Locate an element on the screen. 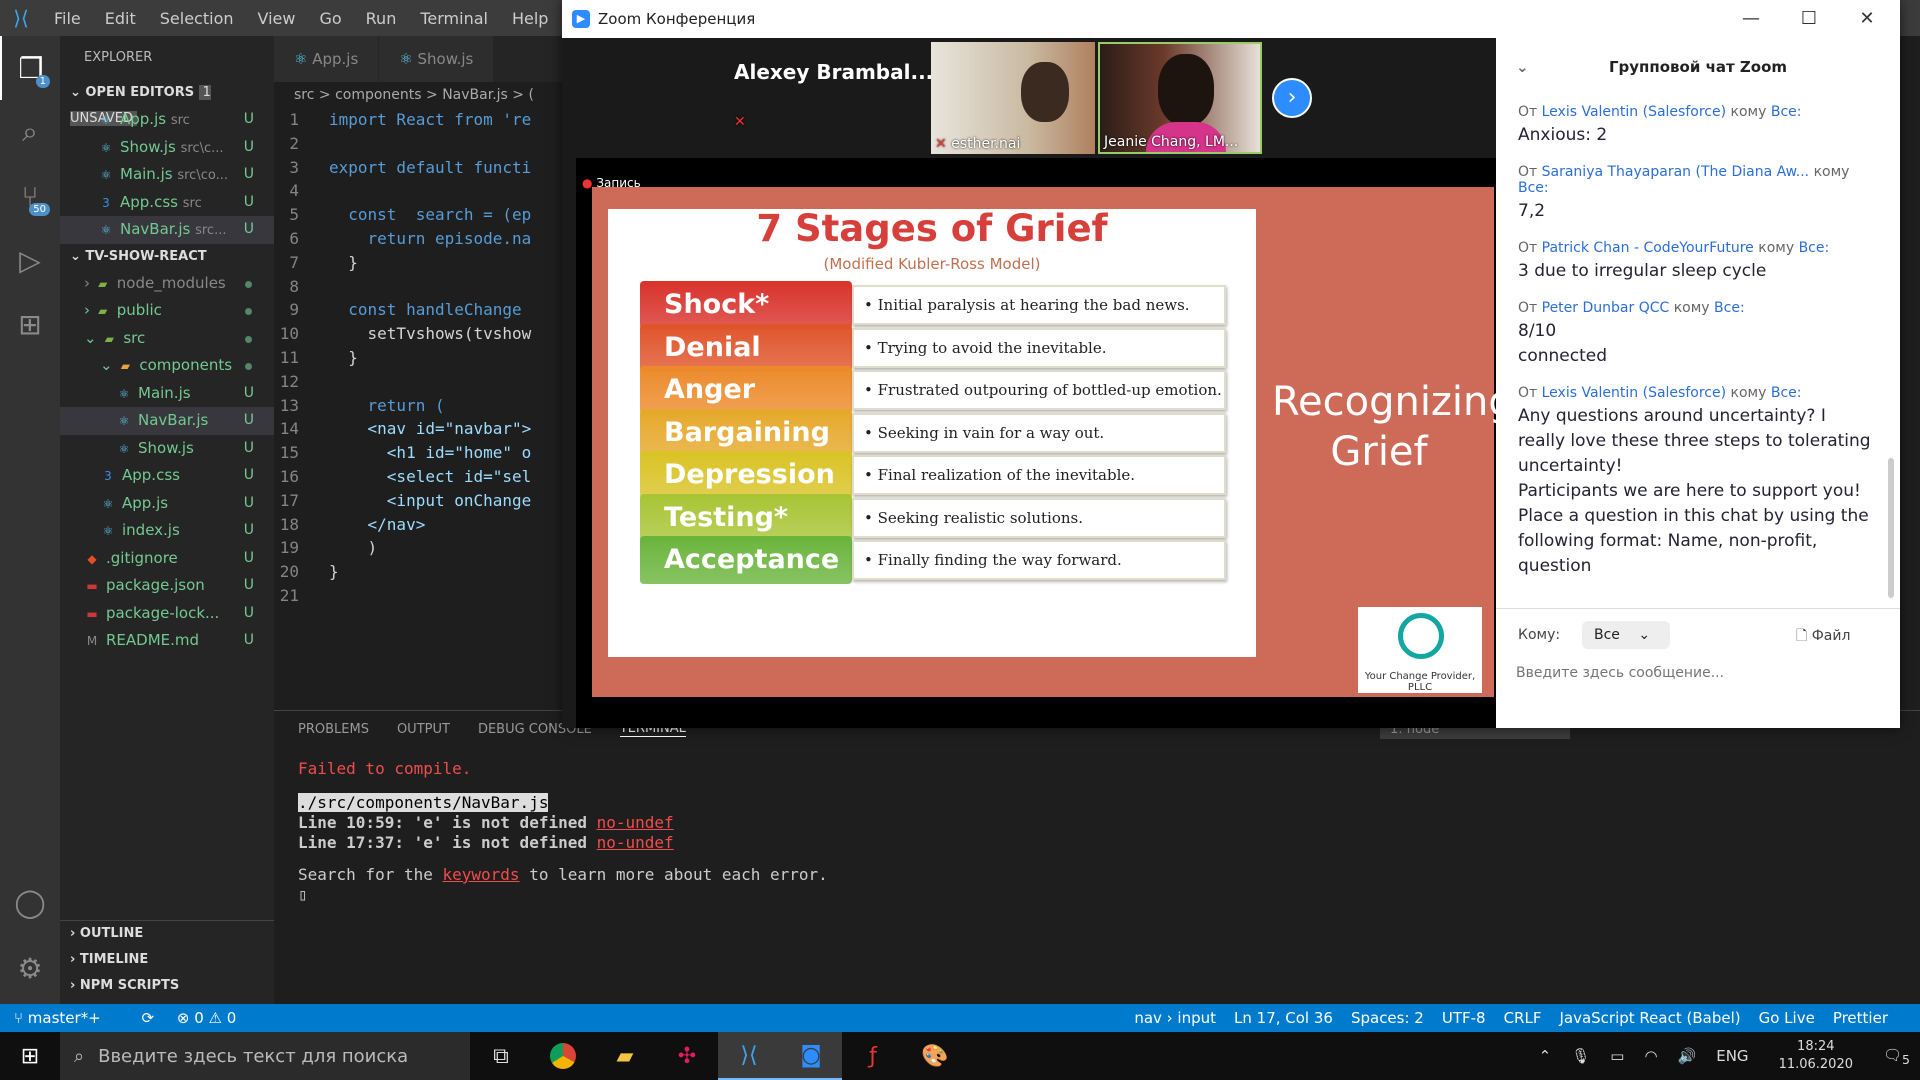  menu-file: File is located at coordinates (67, 18).